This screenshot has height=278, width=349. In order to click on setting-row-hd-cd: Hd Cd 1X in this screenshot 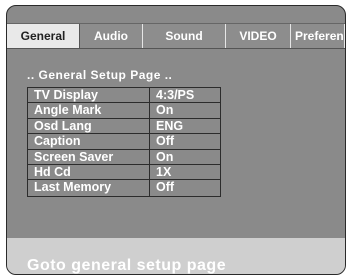, I will do `click(124, 172)`.